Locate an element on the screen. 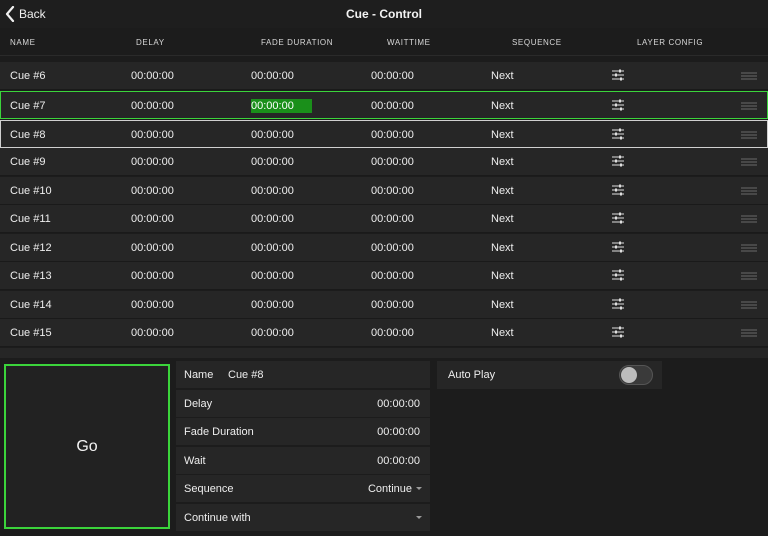  sequence-row: Sequence Continue is located at coordinates (303, 489).